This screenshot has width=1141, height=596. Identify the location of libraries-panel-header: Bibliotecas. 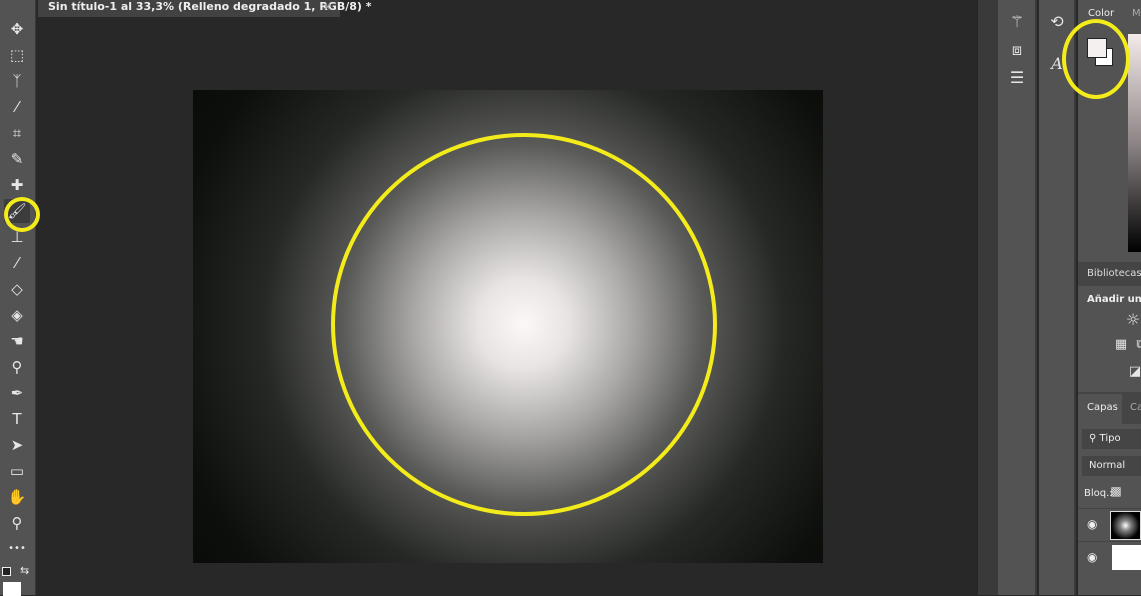
(1109, 274).